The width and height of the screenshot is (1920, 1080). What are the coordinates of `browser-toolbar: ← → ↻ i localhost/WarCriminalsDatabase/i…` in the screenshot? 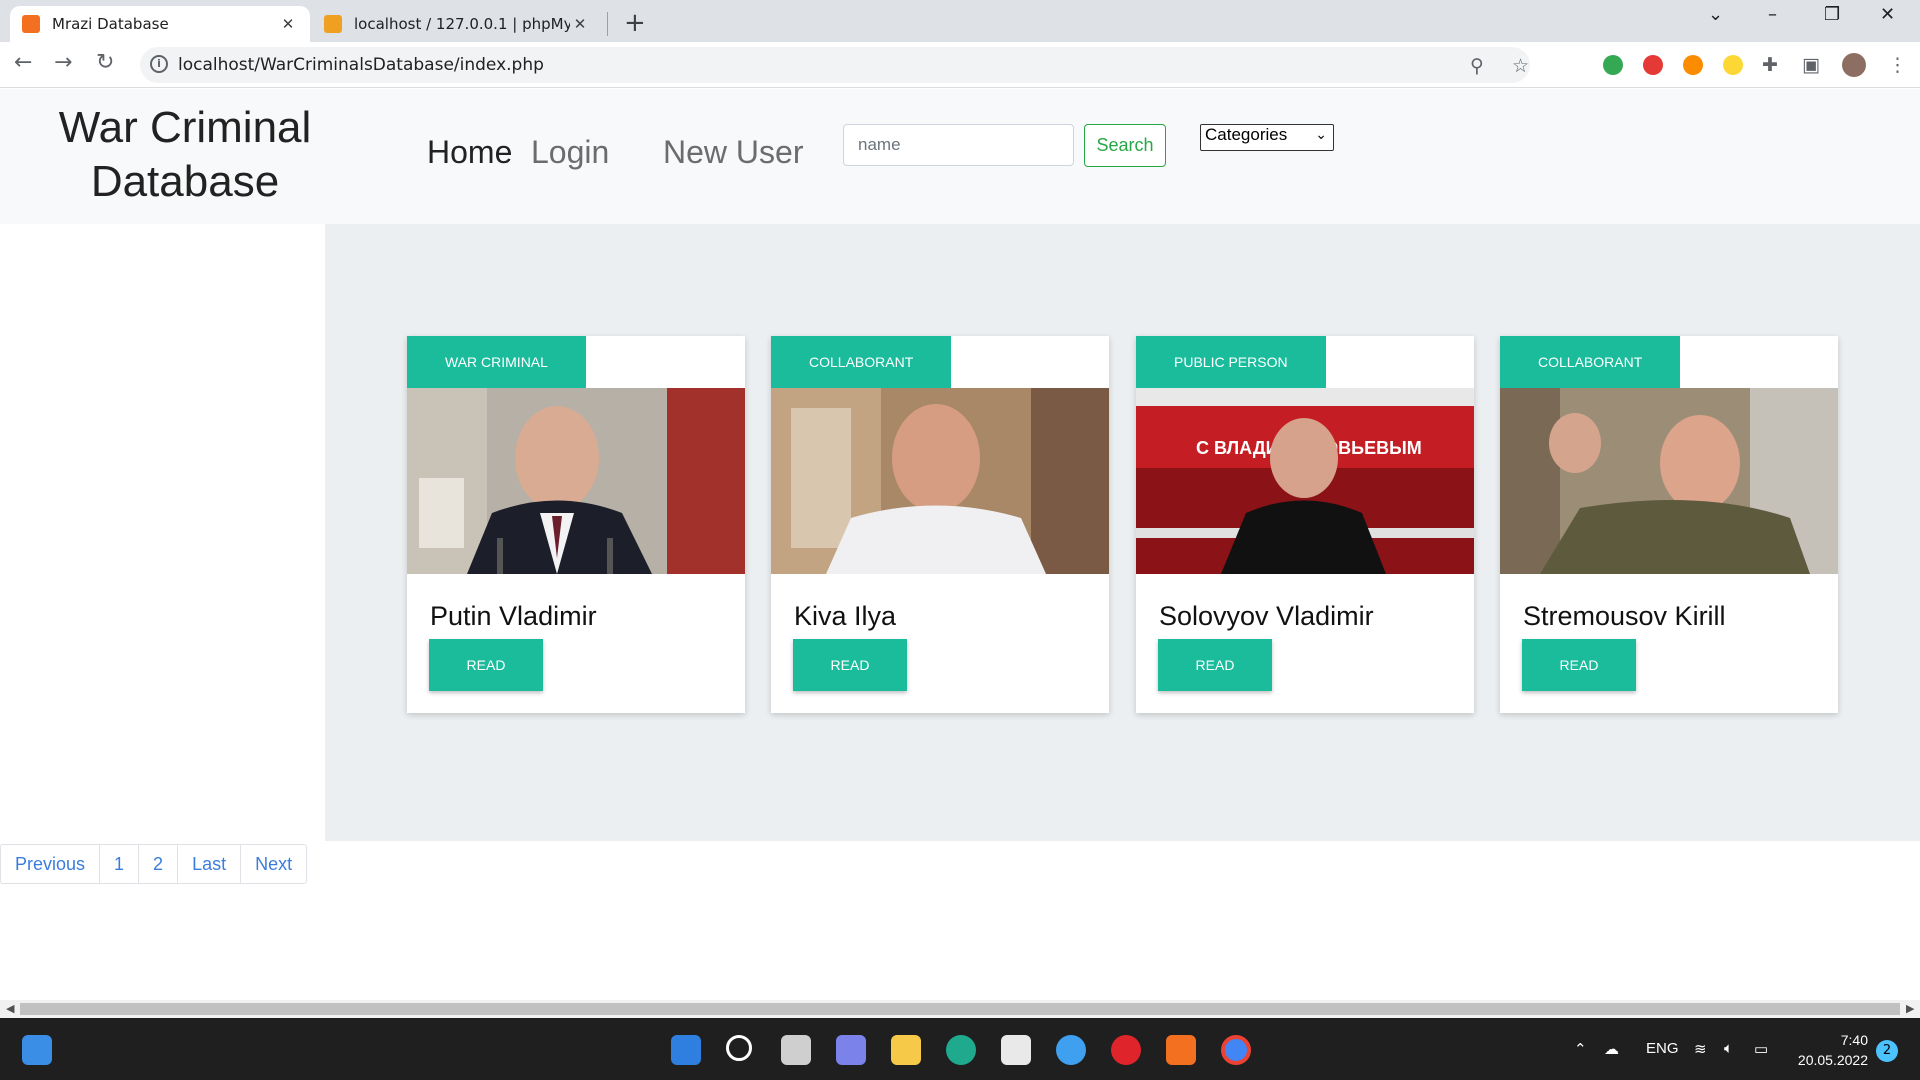 It's located at (960, 65).